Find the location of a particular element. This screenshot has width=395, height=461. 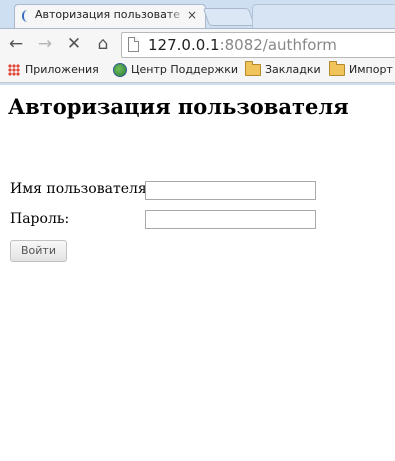

page-icon is located at coordinates (133, 44).